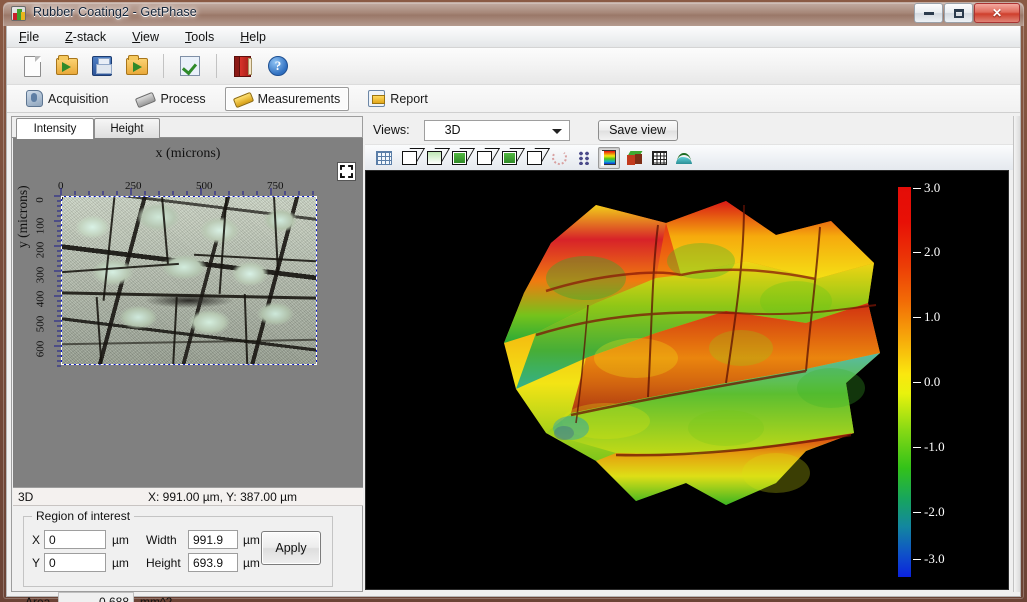 The width and height of the screenshot is (1027, 602). Describe the element at coordinates (377, 98) in the screenshot. I see `report-document-icon` at that location.